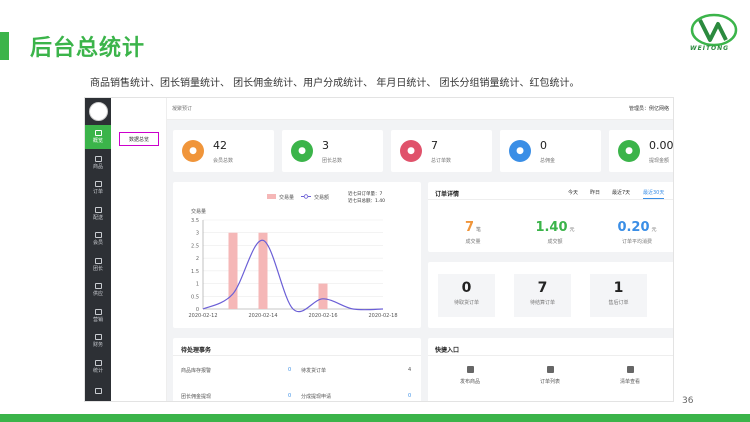 The image size is (750, 422). What do you see at coordinates (325, 145) in the screenshot?
I see `stat-value: 3` at bounding box center [325, 145].